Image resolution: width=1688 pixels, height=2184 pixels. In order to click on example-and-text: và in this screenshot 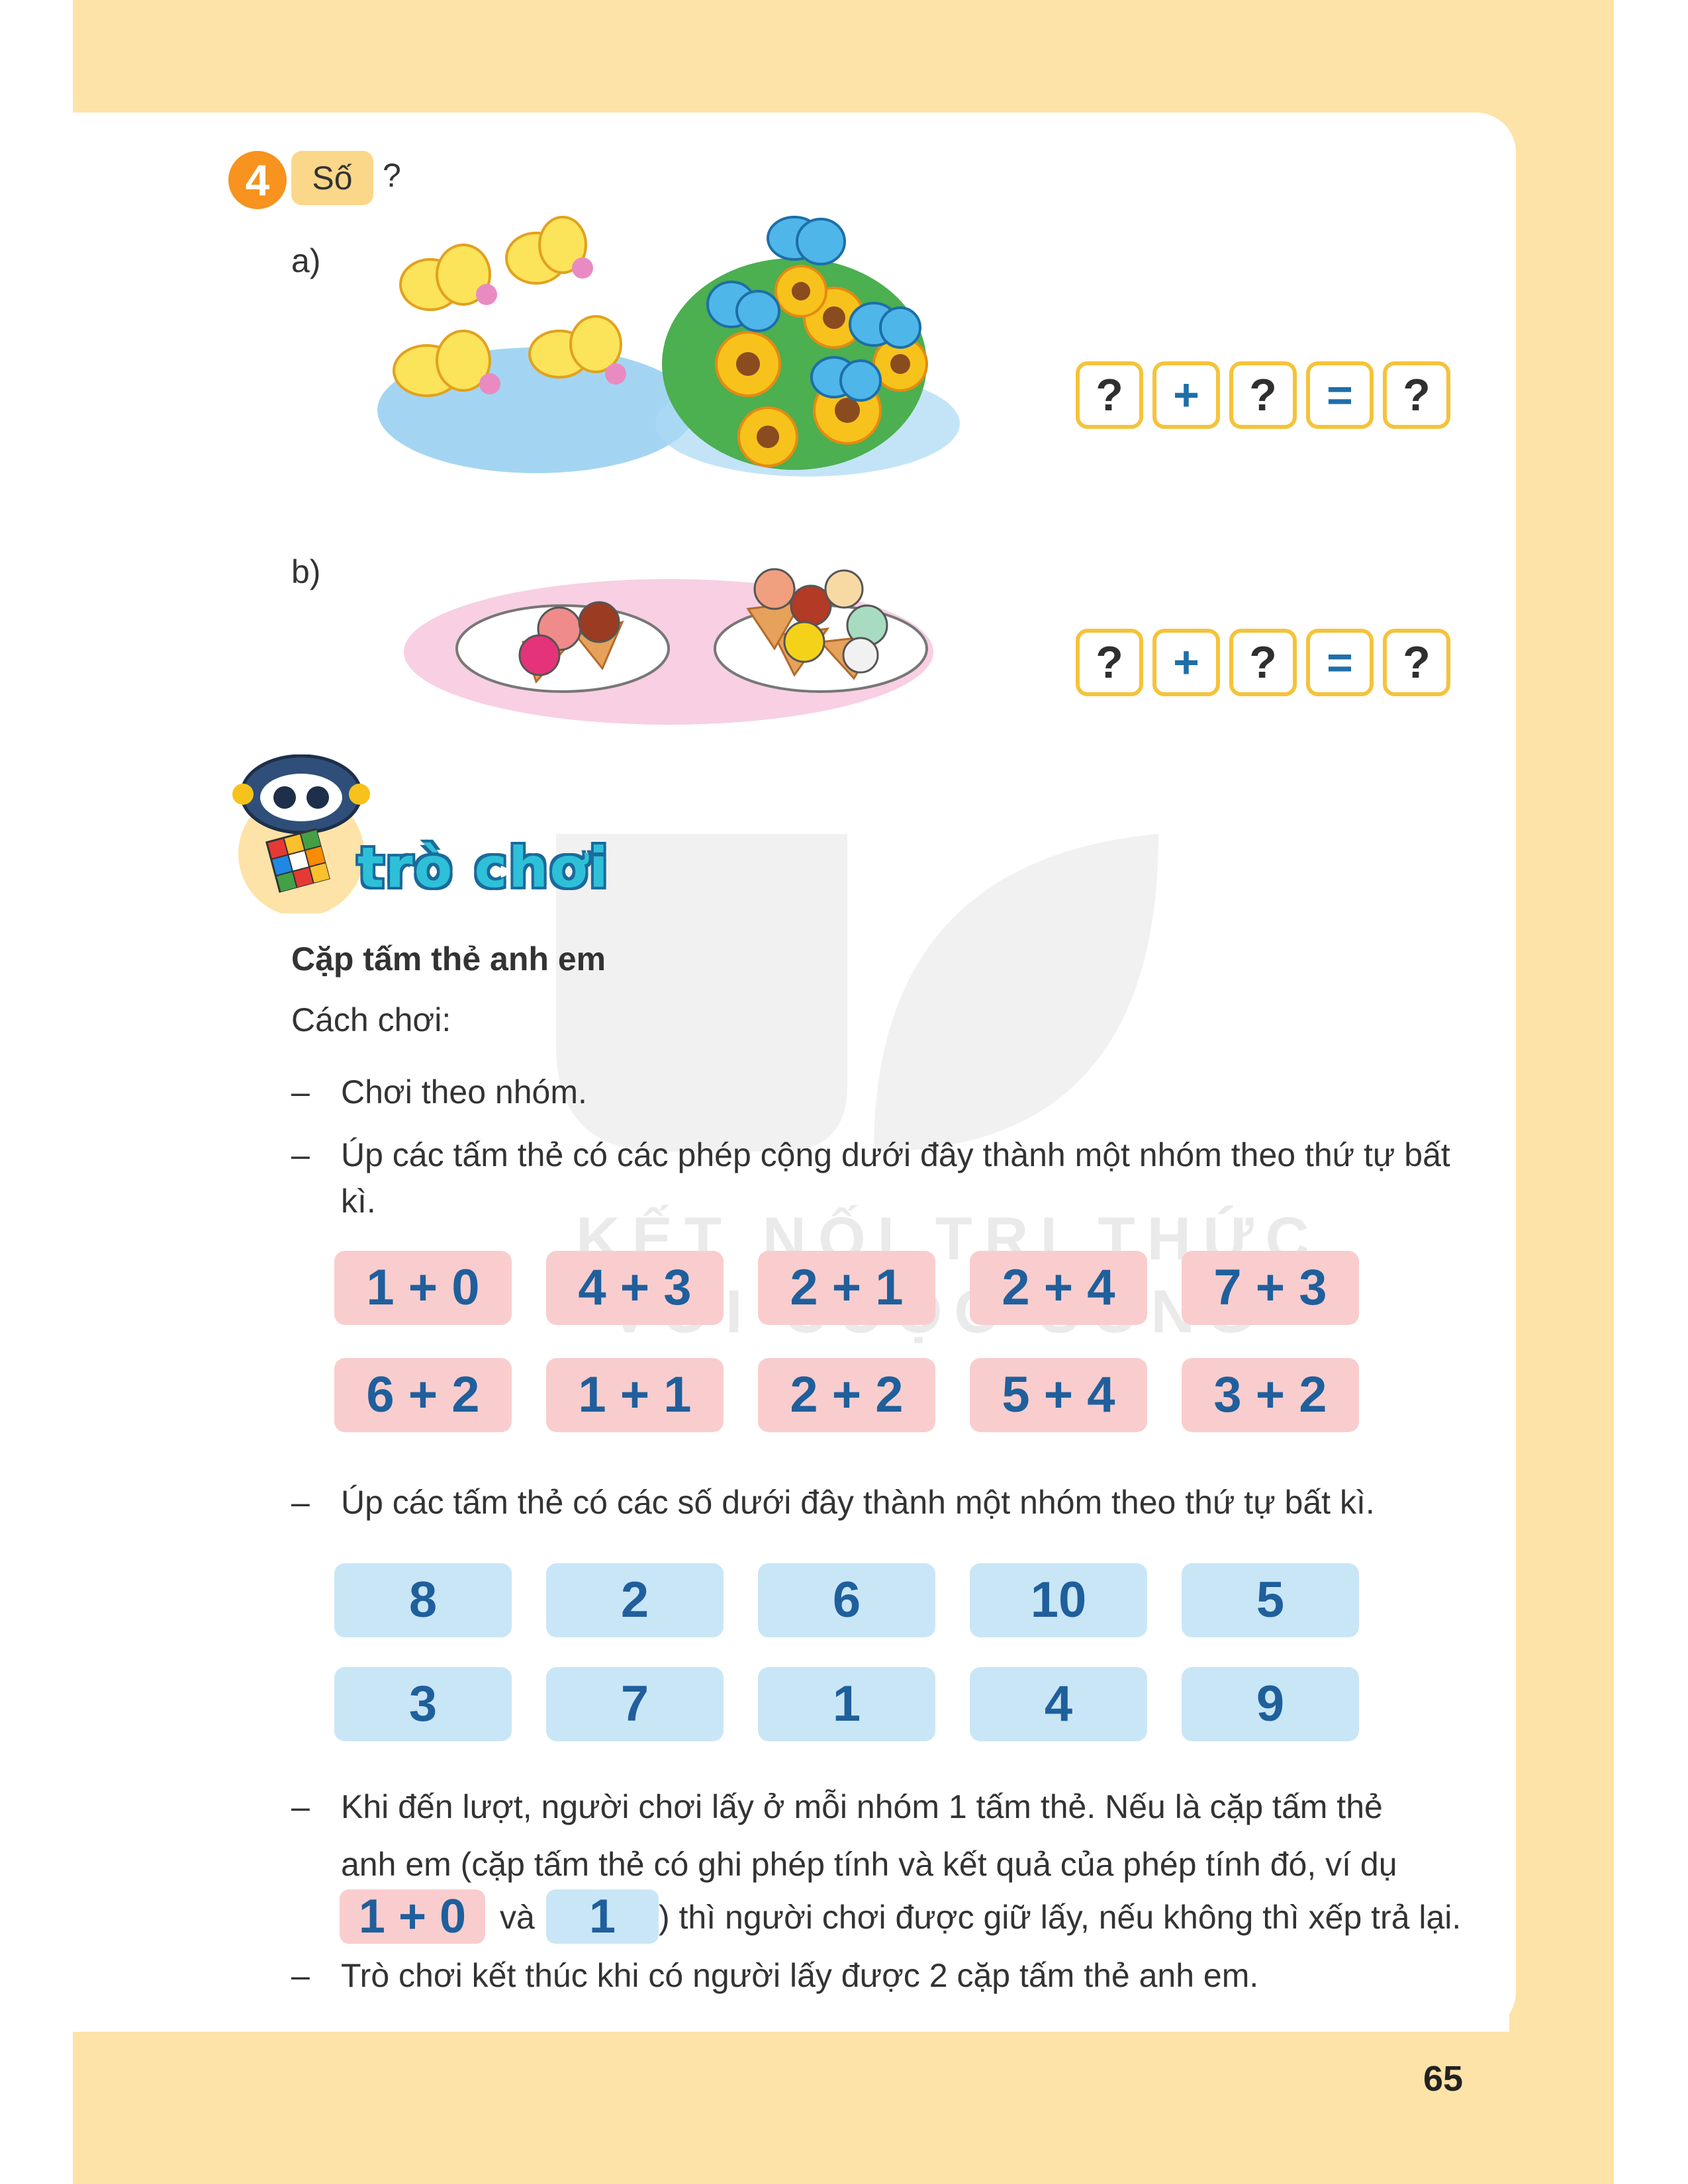, I will do `click(517, 1917)`.